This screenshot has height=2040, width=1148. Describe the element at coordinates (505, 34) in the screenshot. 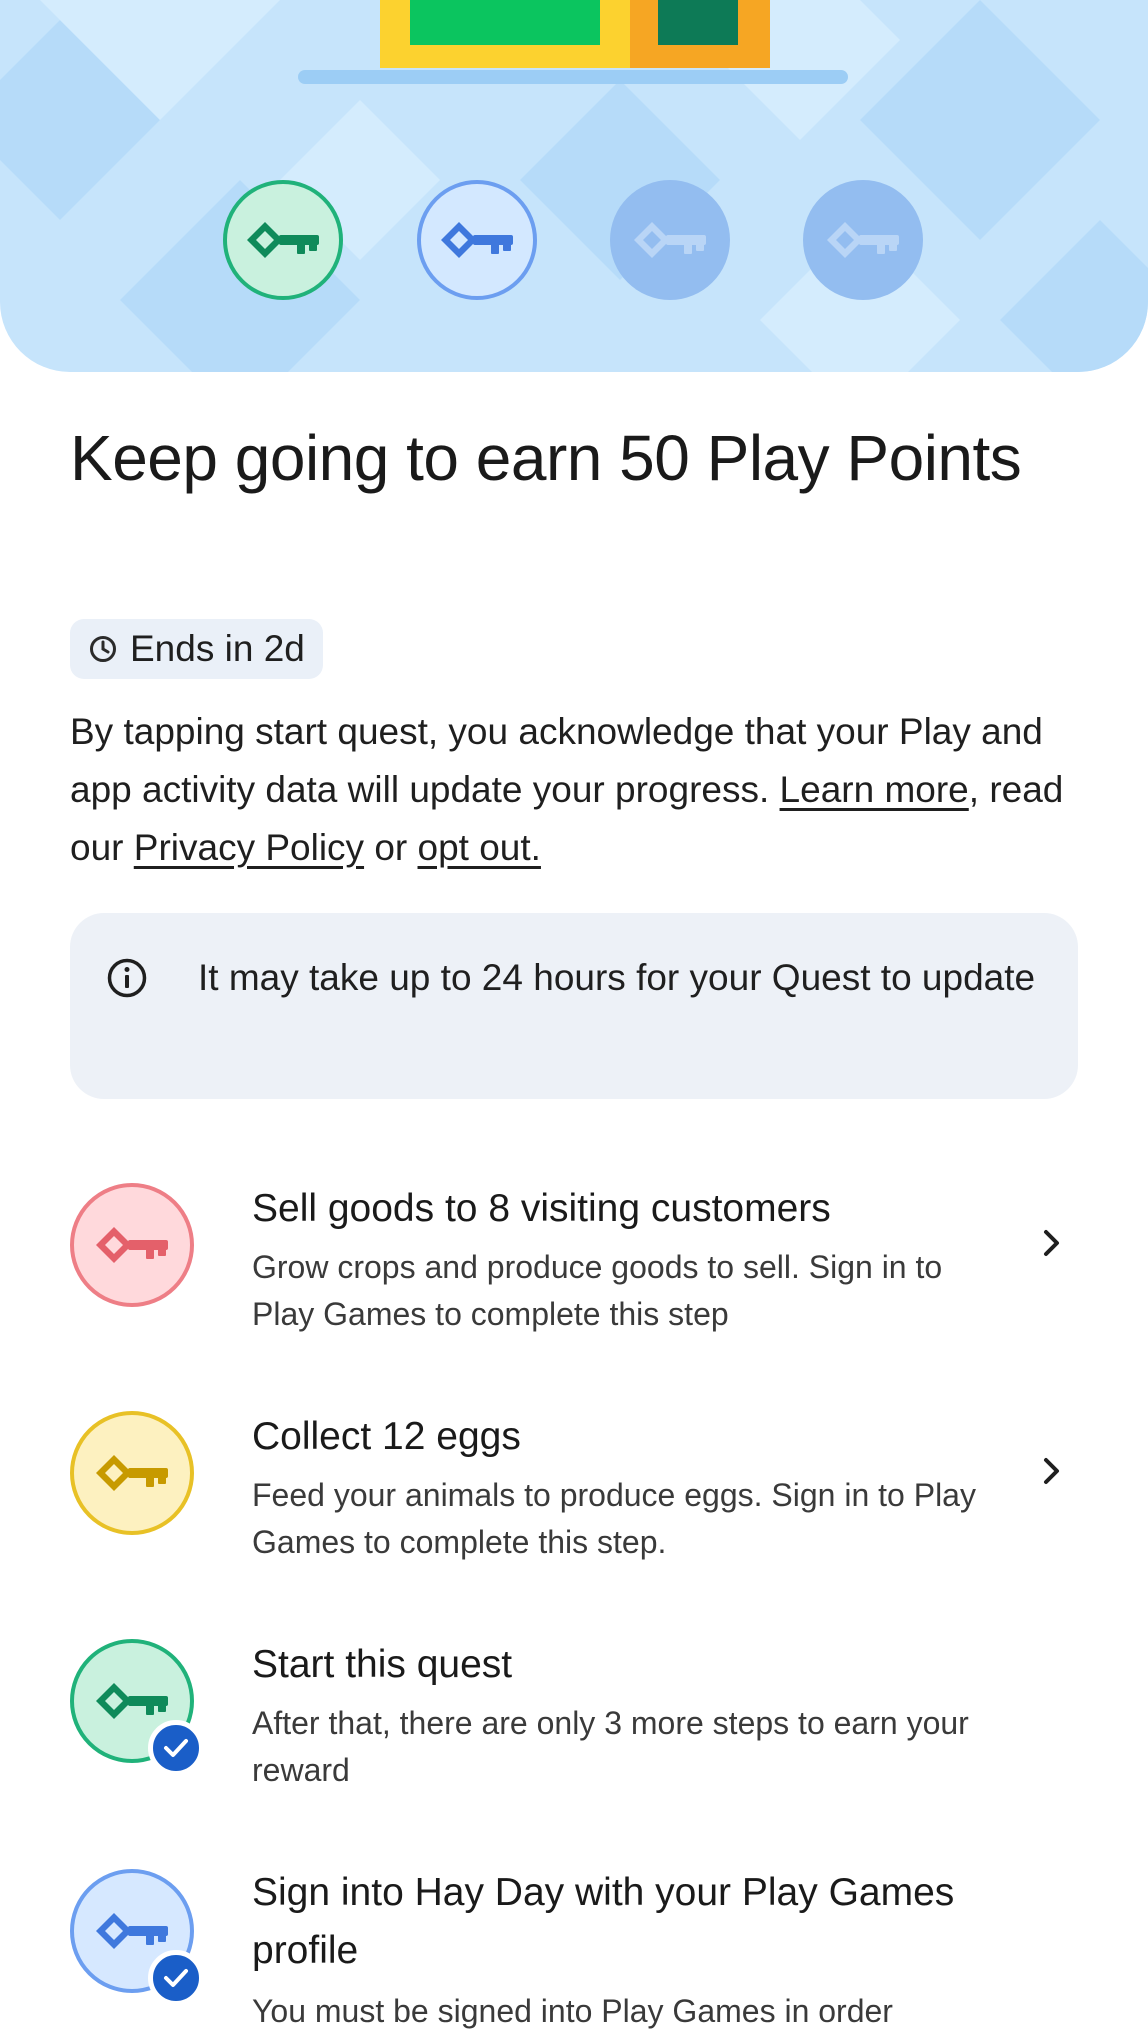

I see `game-tile-yellow` at that location.